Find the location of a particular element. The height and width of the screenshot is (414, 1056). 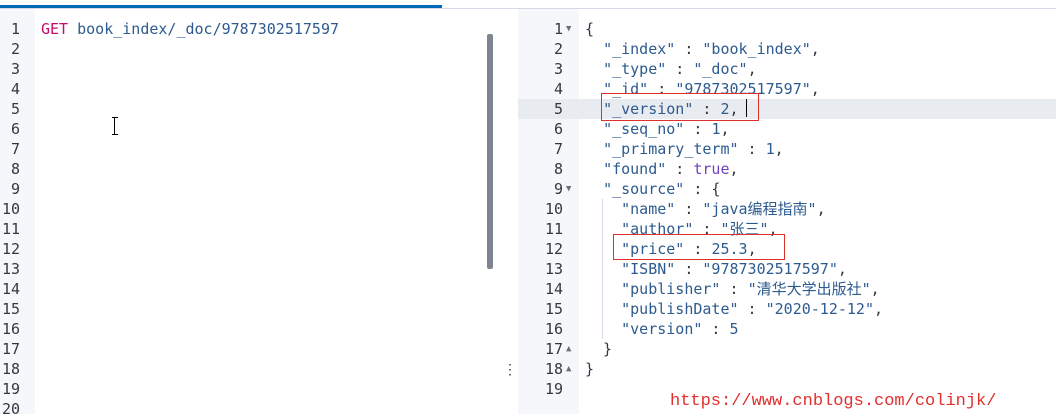

editor-scrollbar is located at coordinates (490, 151).